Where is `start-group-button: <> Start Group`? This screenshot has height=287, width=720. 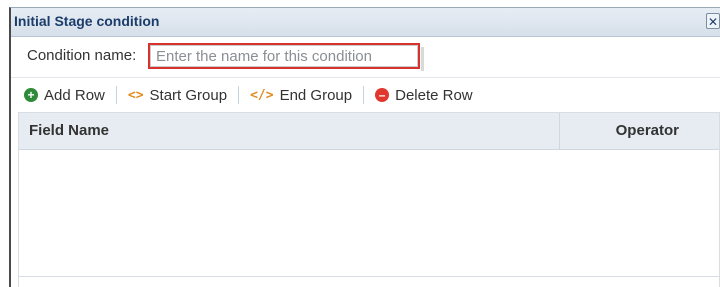
start-group-button: <> Start Group is located at coordinates (177, 95).